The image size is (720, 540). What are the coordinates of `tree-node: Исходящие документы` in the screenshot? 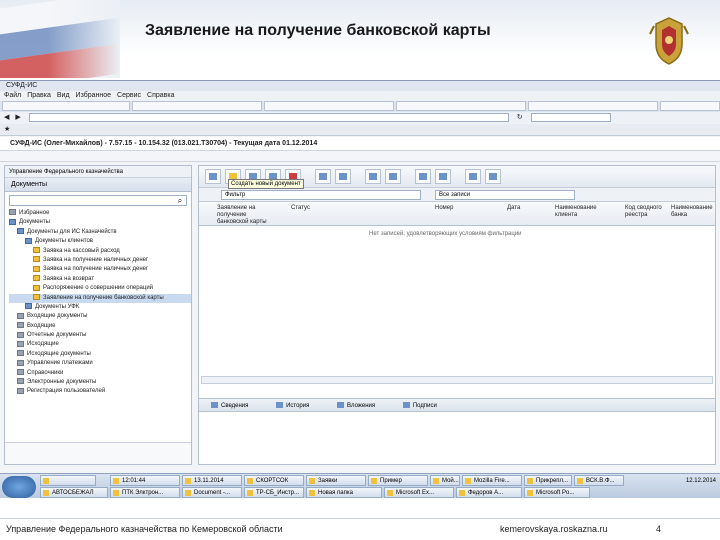 It's located at (100, 354).